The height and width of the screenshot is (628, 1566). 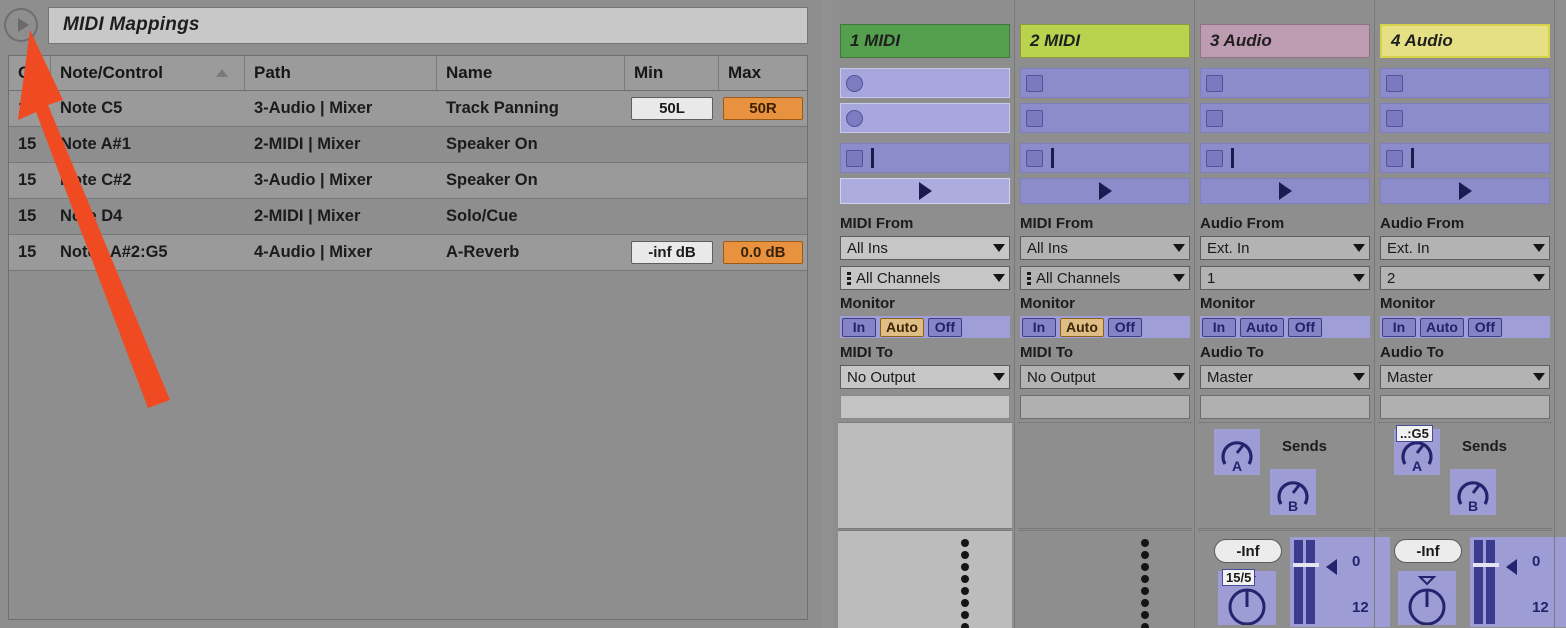 I want to click on column-header-note-control: Note/Control, so click(x=148, y=73).